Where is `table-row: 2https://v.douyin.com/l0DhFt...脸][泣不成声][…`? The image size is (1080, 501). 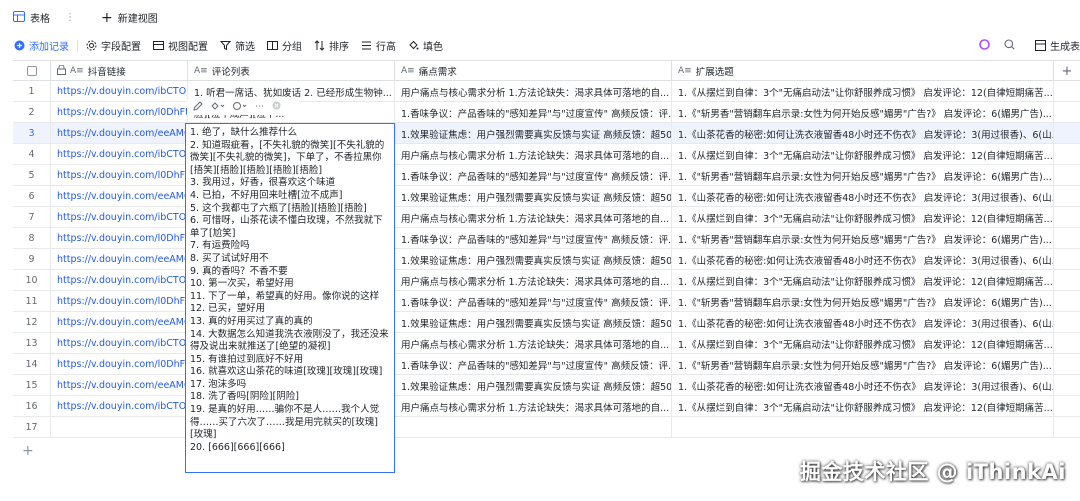 table-row: 2https://v.douyin.com/l0DhFt...脸][泣不成声][… is located at coordinates (546, 112).